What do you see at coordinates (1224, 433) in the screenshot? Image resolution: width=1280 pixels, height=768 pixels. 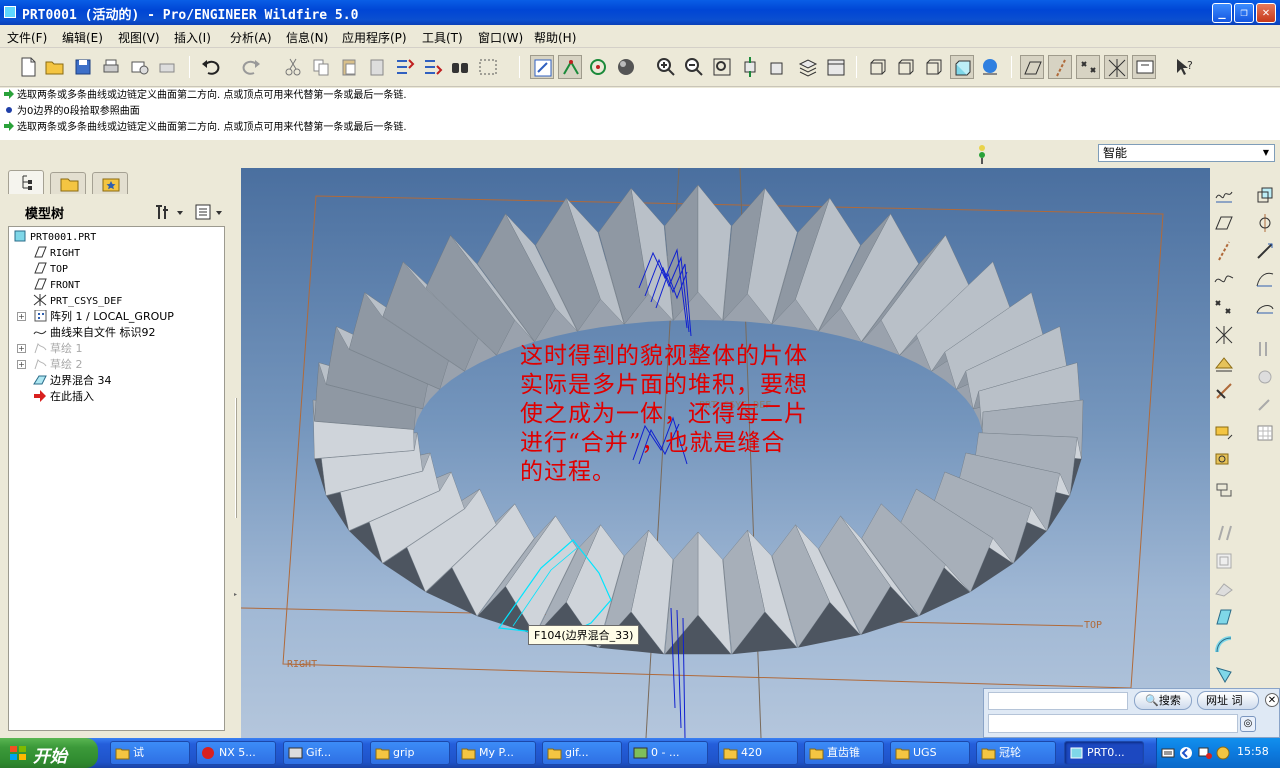 I see `annotation-feature-icon` at bounding box center [1224, 433].